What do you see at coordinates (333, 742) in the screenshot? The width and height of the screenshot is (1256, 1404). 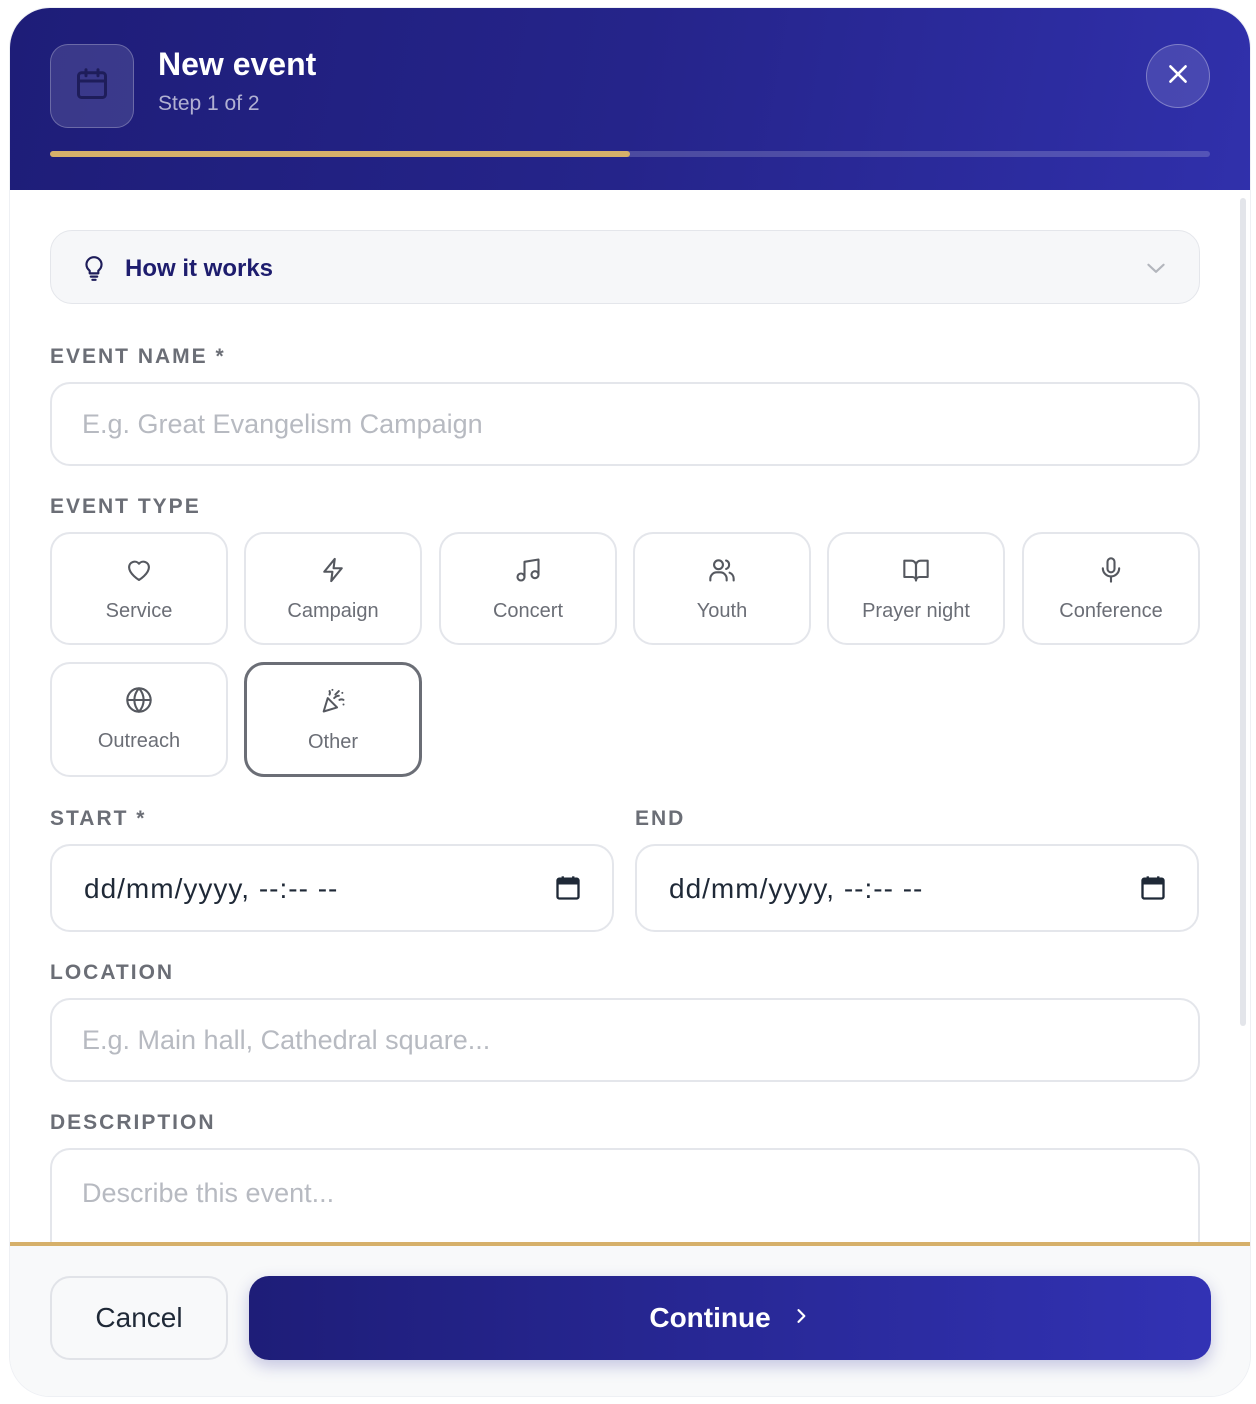 I see `event-type-label: Other` at bounding box center [333, 742].